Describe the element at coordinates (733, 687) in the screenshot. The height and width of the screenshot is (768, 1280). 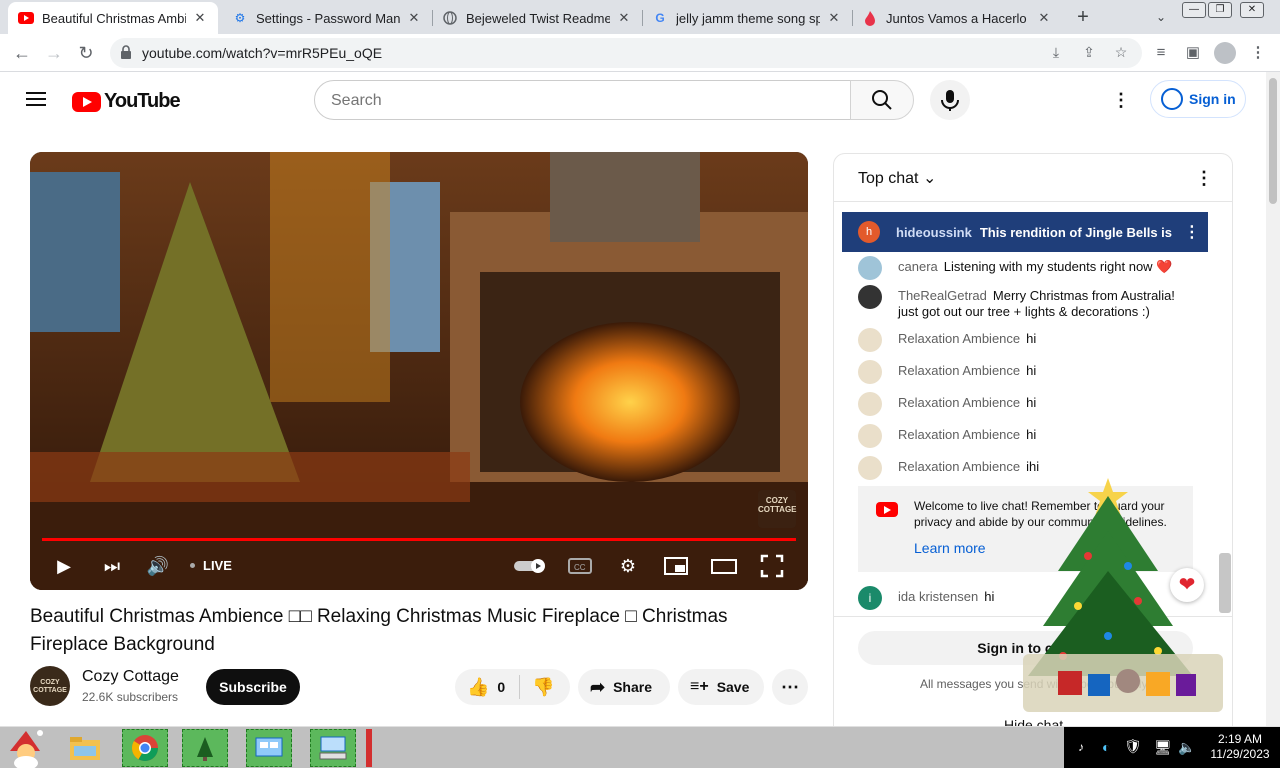
I see `save-label: Save` at that location.